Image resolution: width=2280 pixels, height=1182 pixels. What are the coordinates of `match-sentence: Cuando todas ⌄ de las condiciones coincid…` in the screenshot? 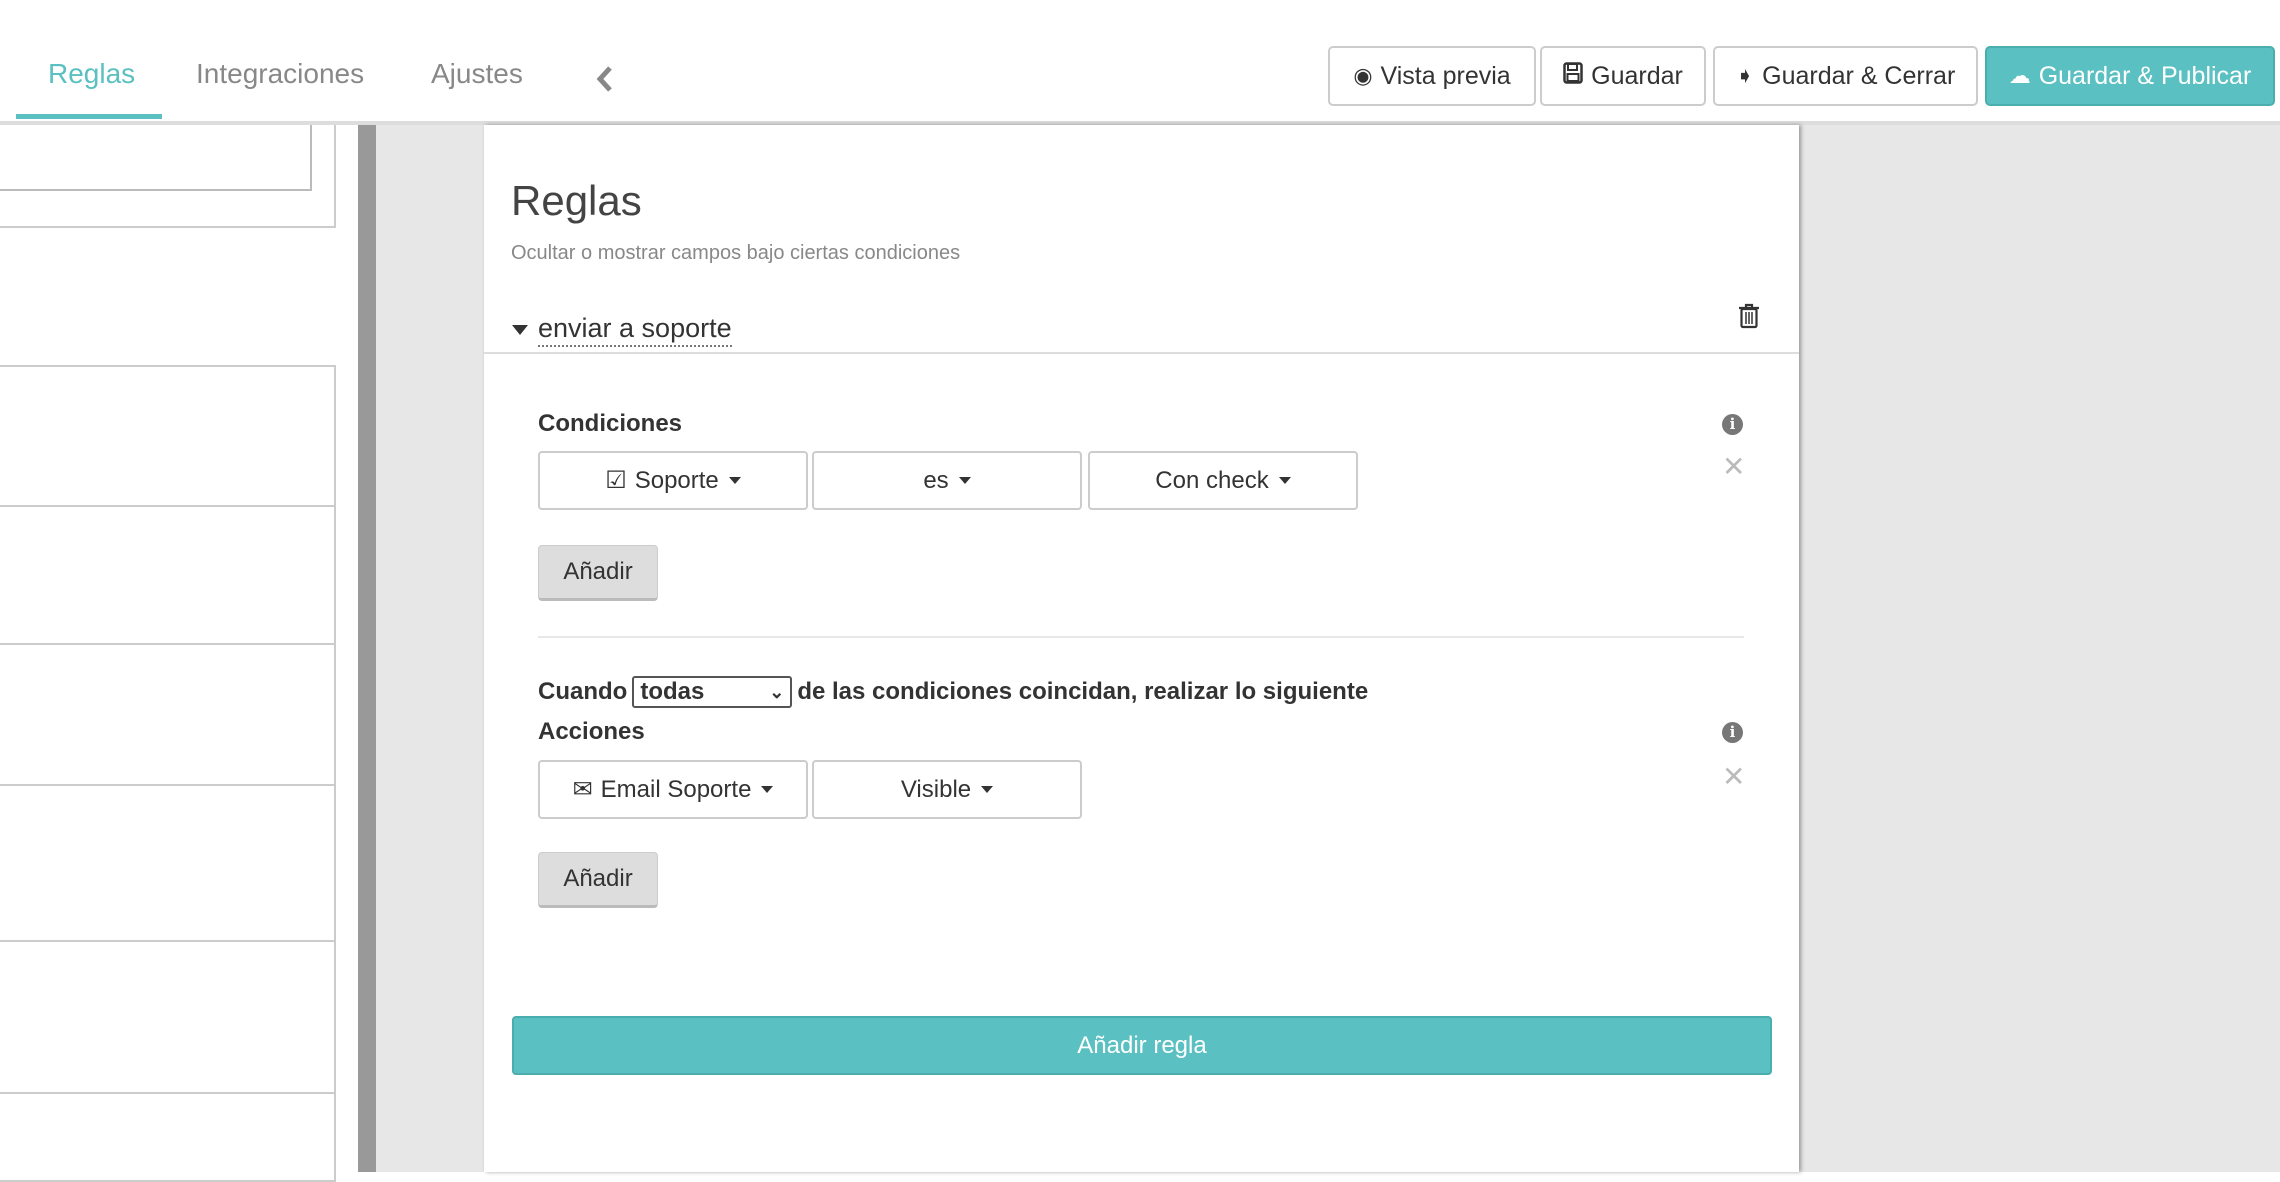 It's located at (953, 692).